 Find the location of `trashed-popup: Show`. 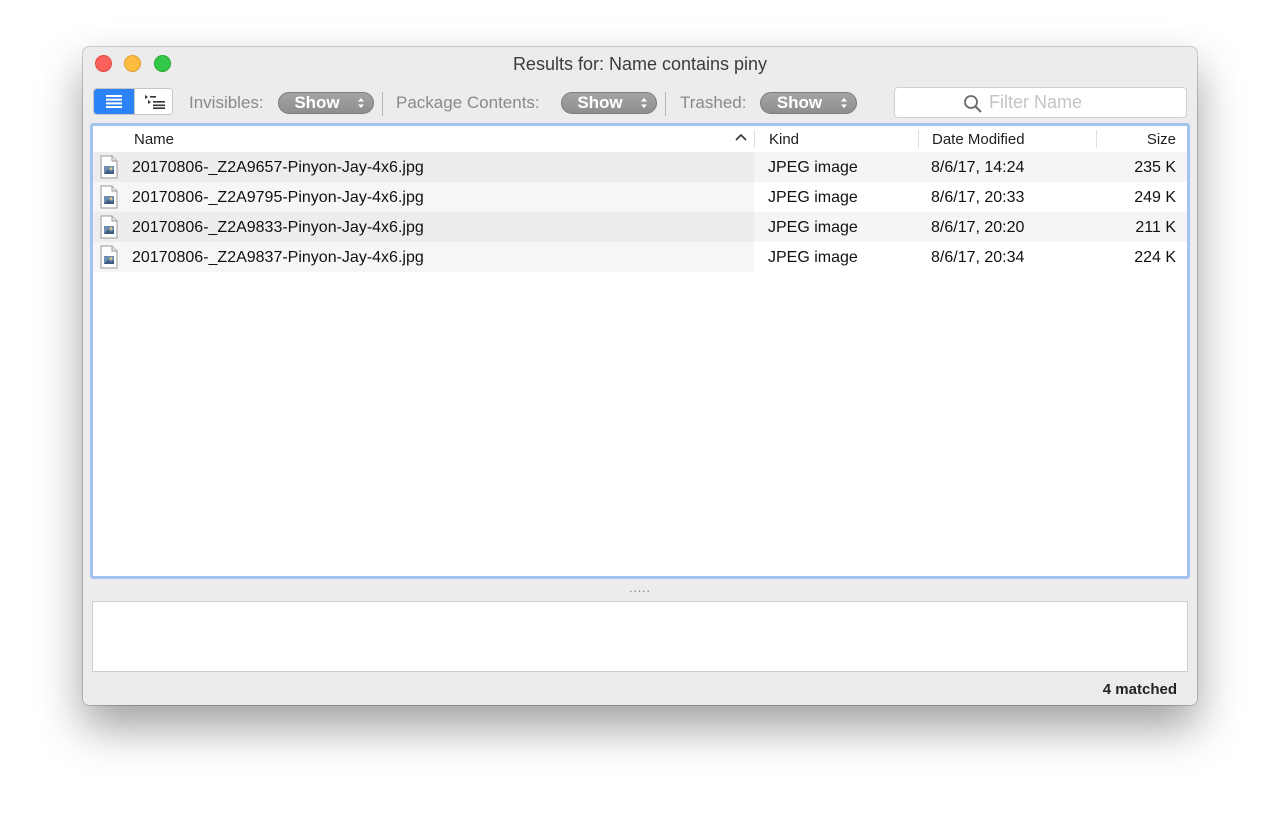

trashed-popup: Show is located at coordinates (808, 103).